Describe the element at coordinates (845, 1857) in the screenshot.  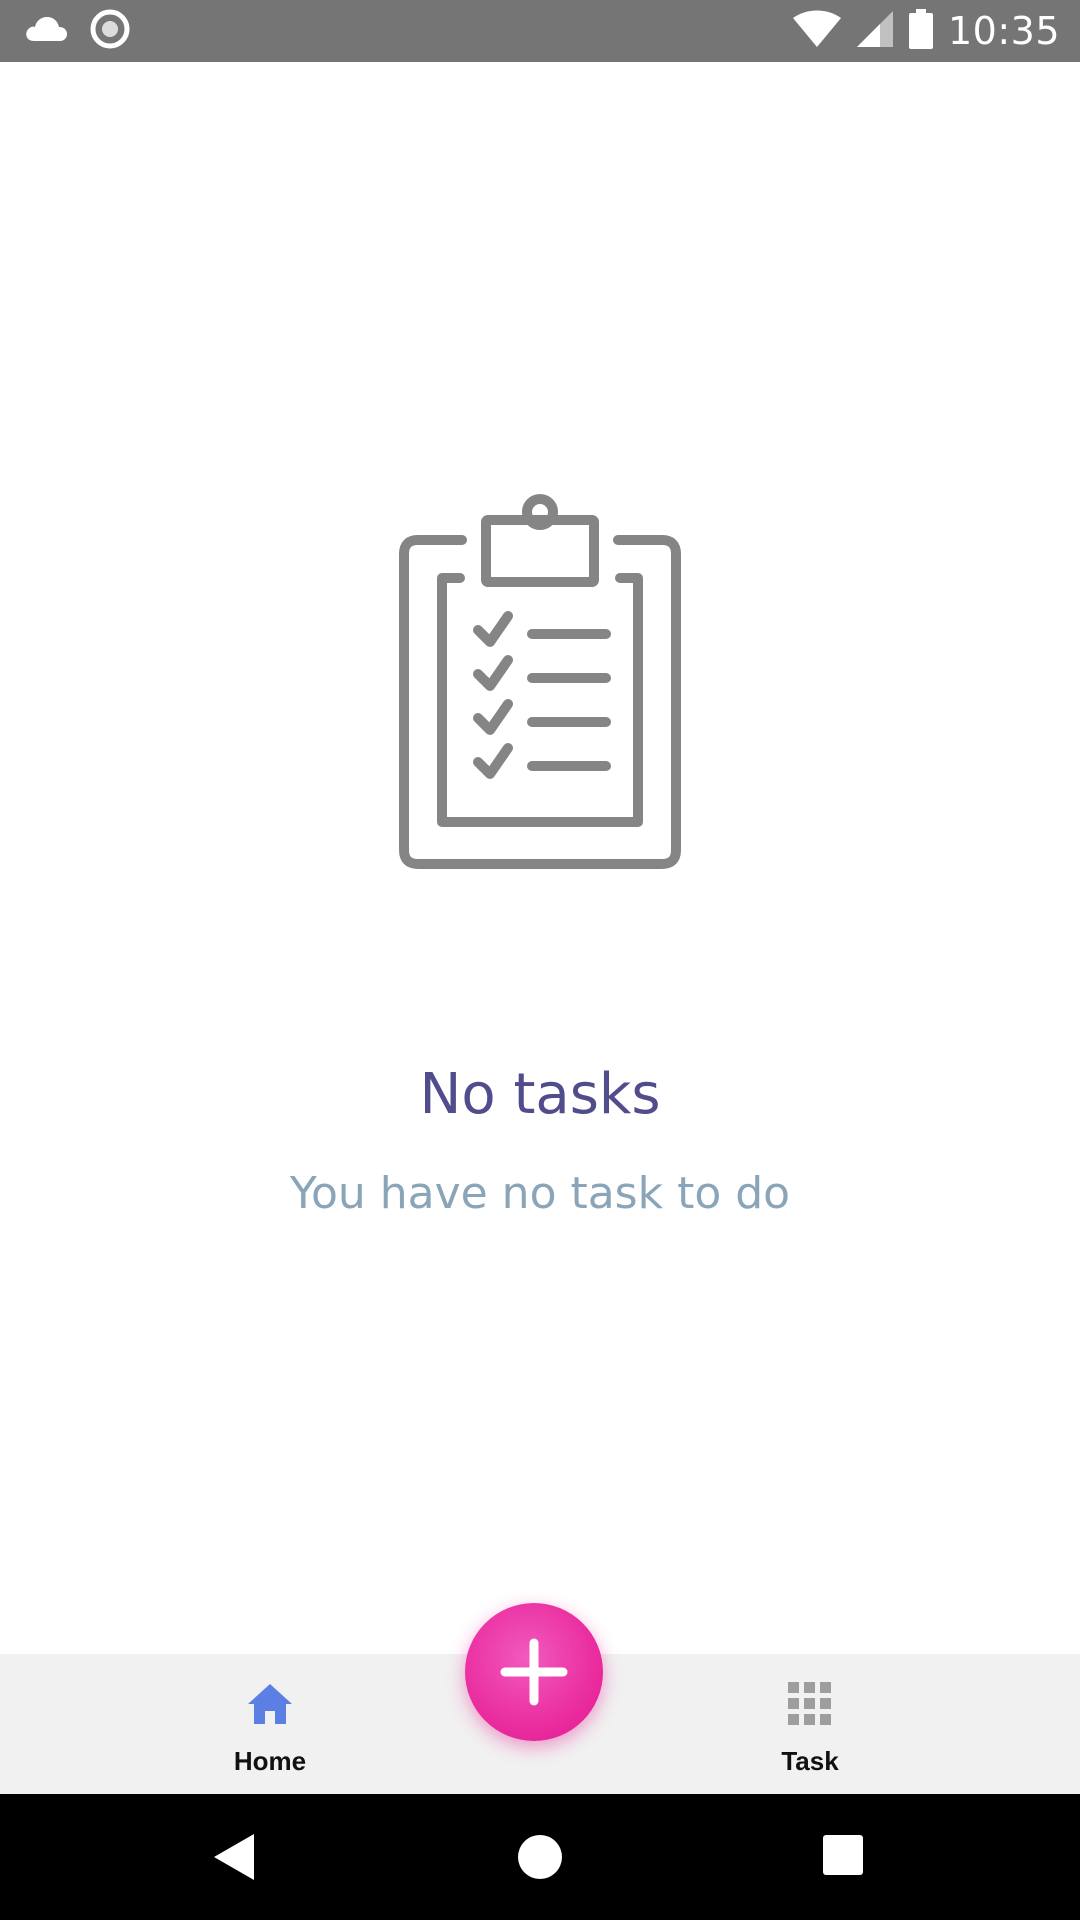
I see `recents-icon` at that location.